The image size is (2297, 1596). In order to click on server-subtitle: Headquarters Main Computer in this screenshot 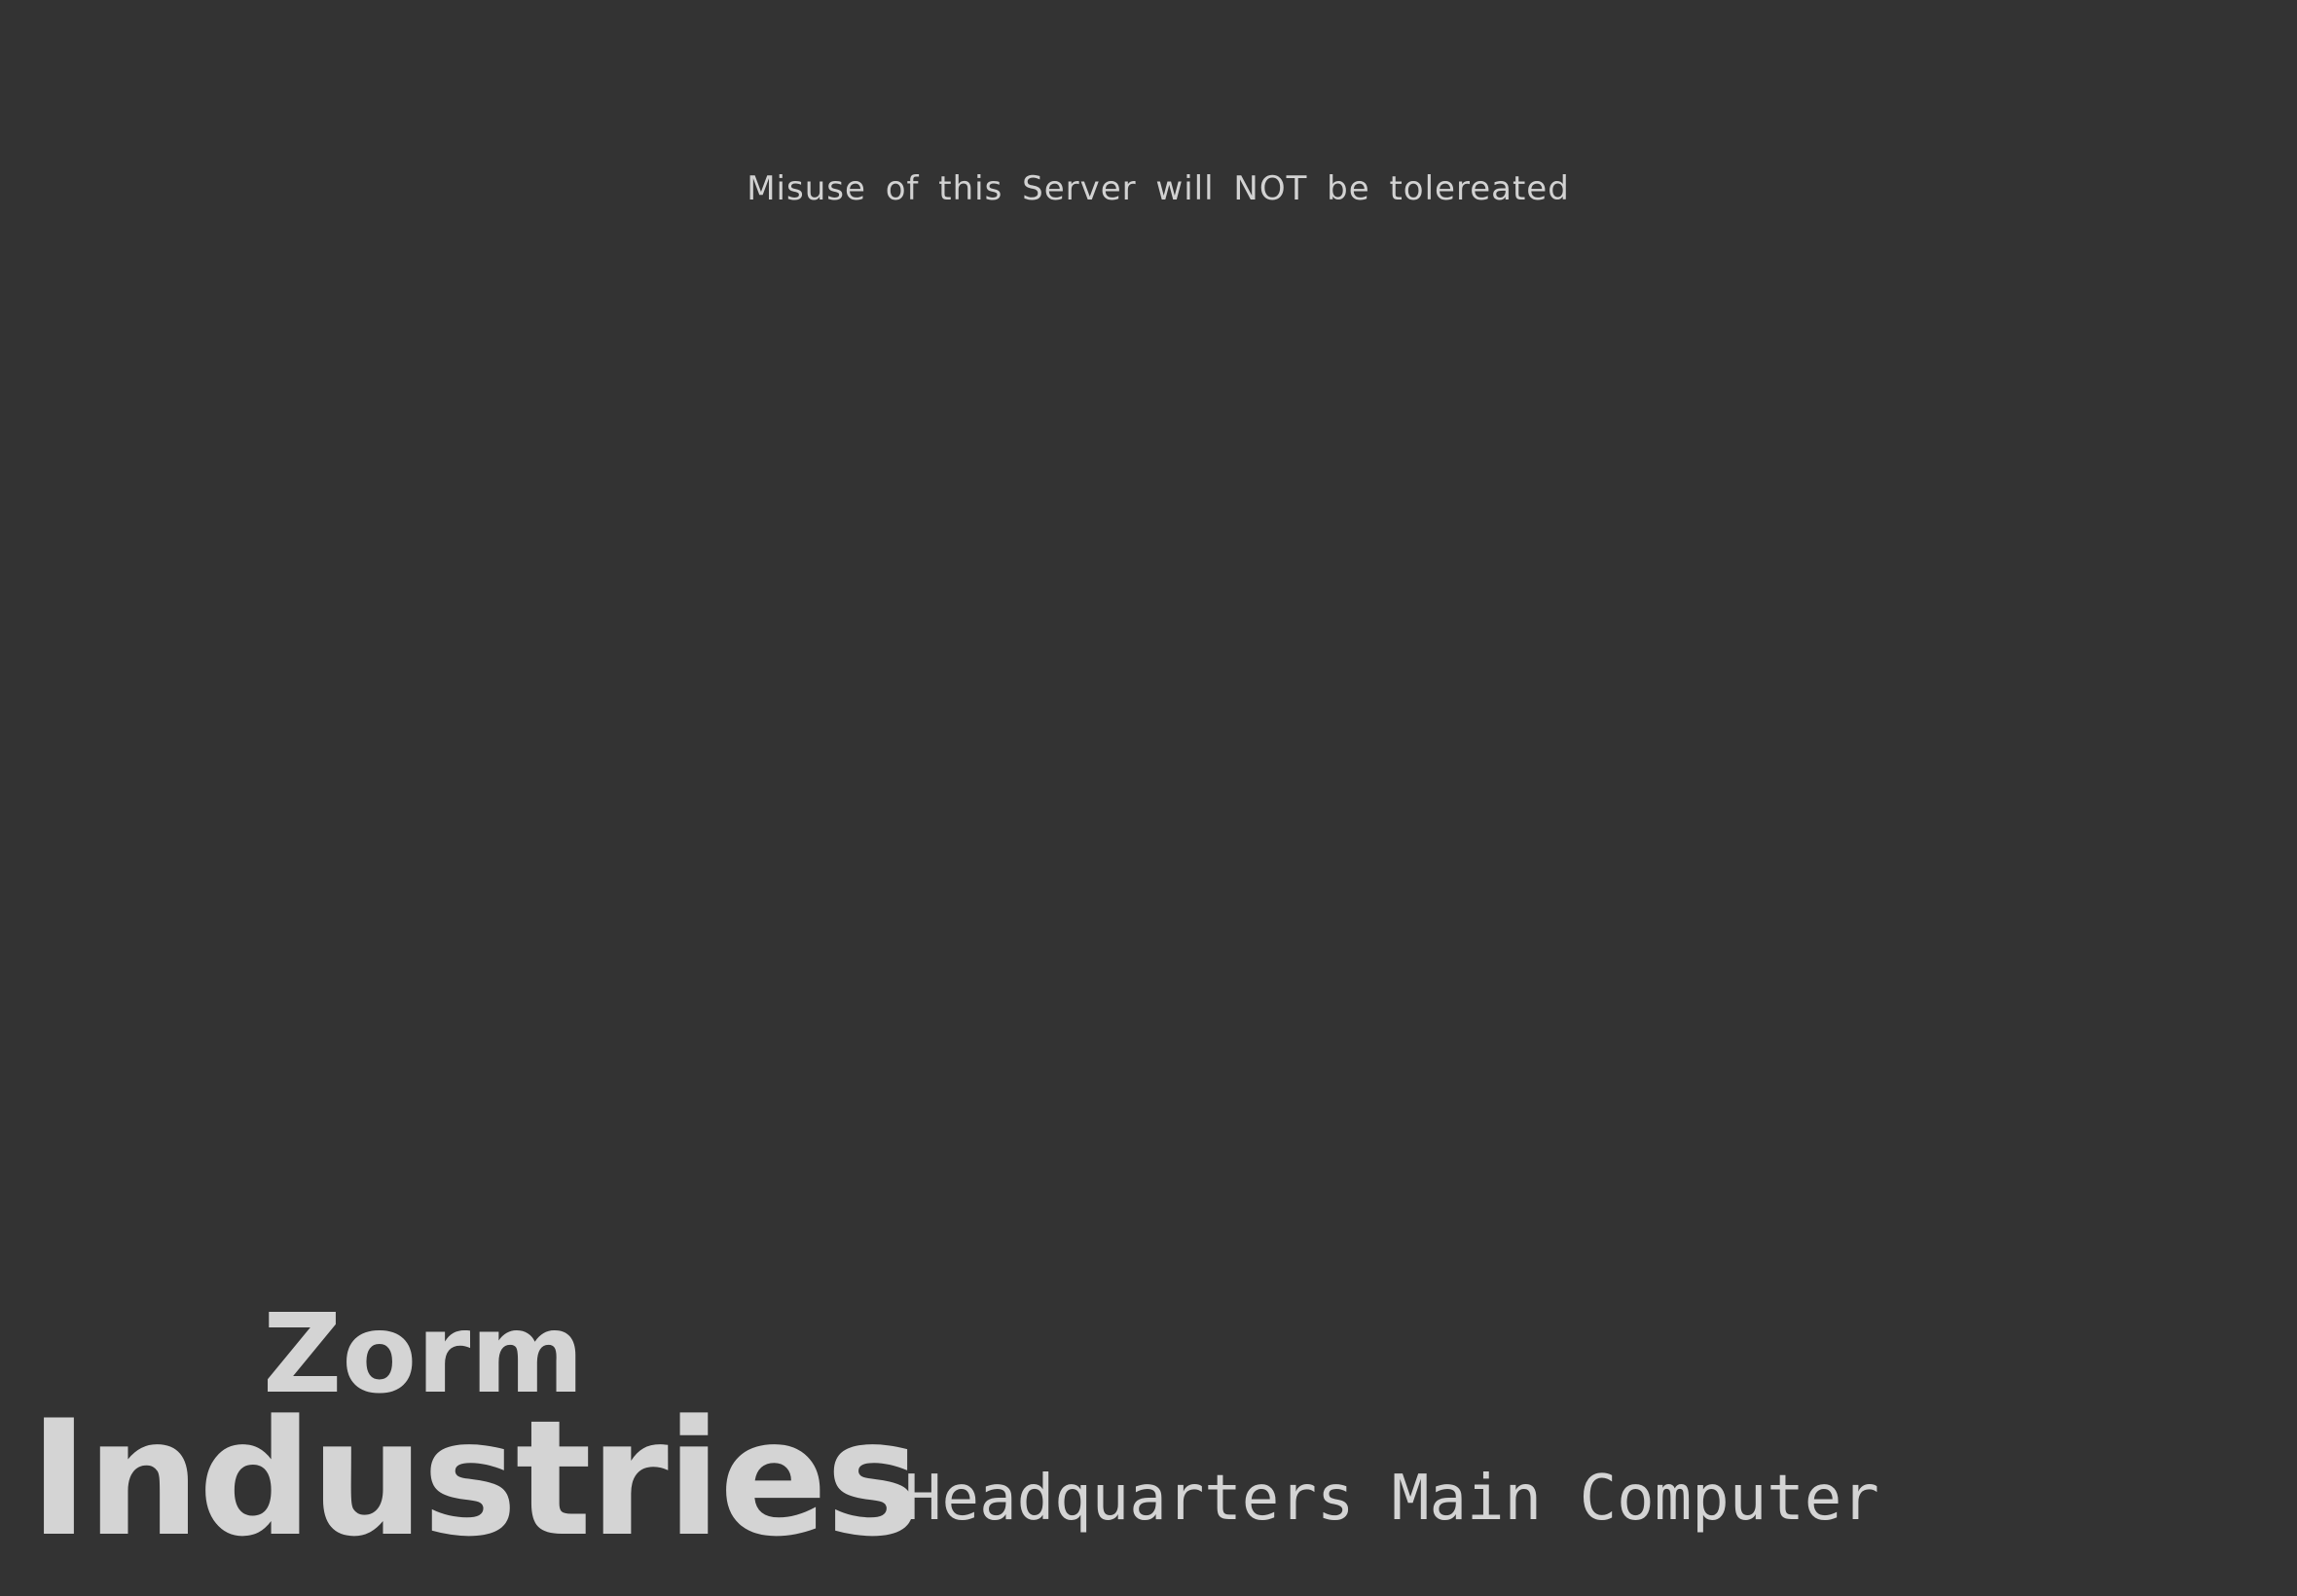, I will do `click(1391, 1499)`.